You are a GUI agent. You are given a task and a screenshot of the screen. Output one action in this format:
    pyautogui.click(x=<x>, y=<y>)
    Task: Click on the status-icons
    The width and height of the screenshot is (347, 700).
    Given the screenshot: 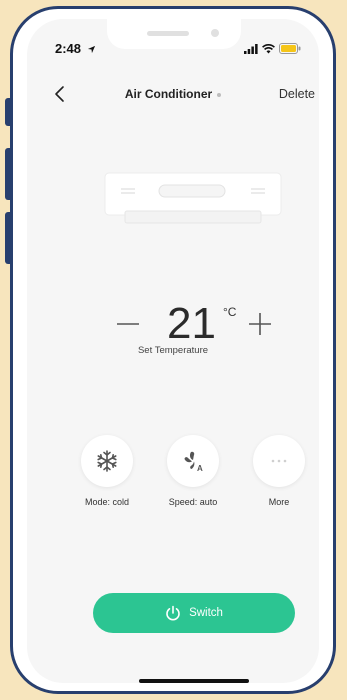 What is the action you would take?
    pyautogui.click(x=272, y=48)
    